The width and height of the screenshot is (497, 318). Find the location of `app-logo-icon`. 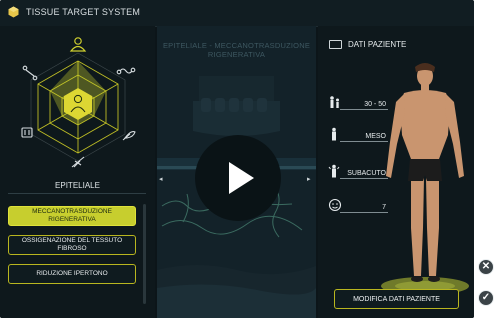

app-logo-icon is located at coordinates (13, 12).